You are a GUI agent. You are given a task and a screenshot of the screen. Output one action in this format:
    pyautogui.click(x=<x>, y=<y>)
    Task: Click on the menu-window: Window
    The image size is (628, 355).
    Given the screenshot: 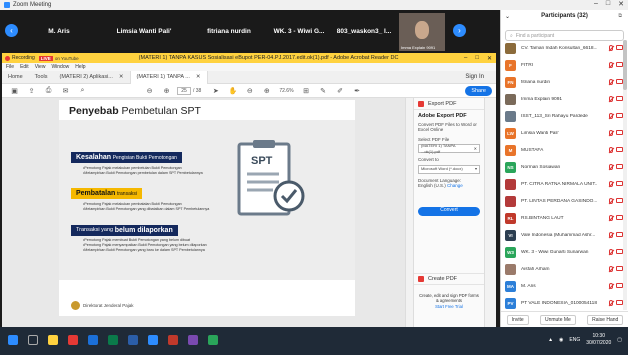 What is the action you would take?
    pyautogui.click(x=60, y=67)
    